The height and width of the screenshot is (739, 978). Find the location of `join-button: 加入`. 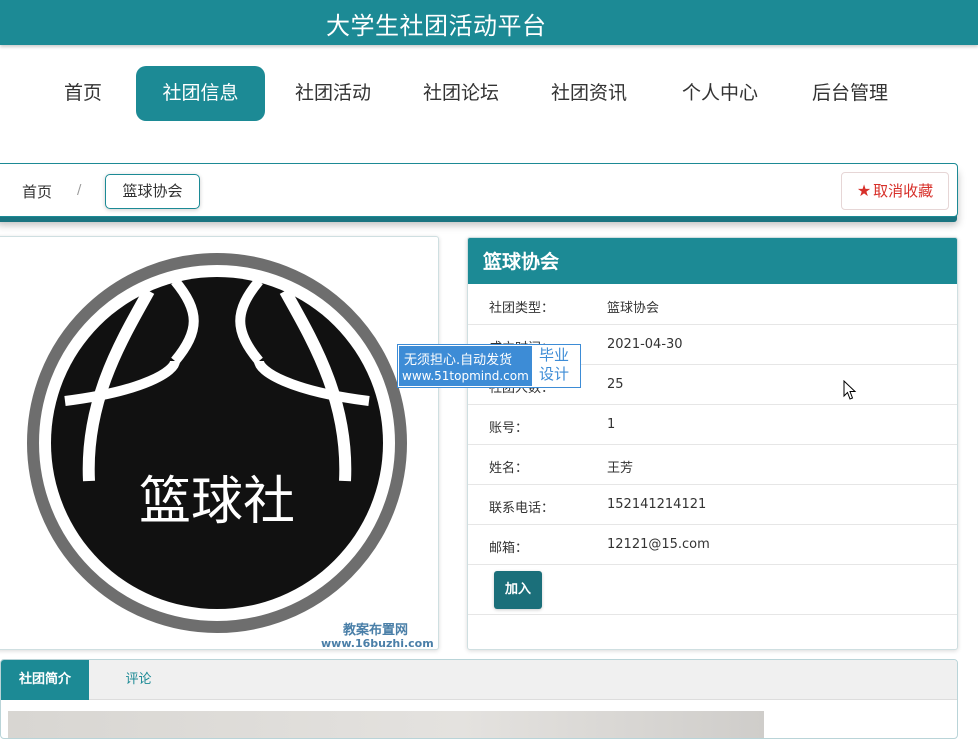

join-button: 加入 is located at coordinates (518, 590).